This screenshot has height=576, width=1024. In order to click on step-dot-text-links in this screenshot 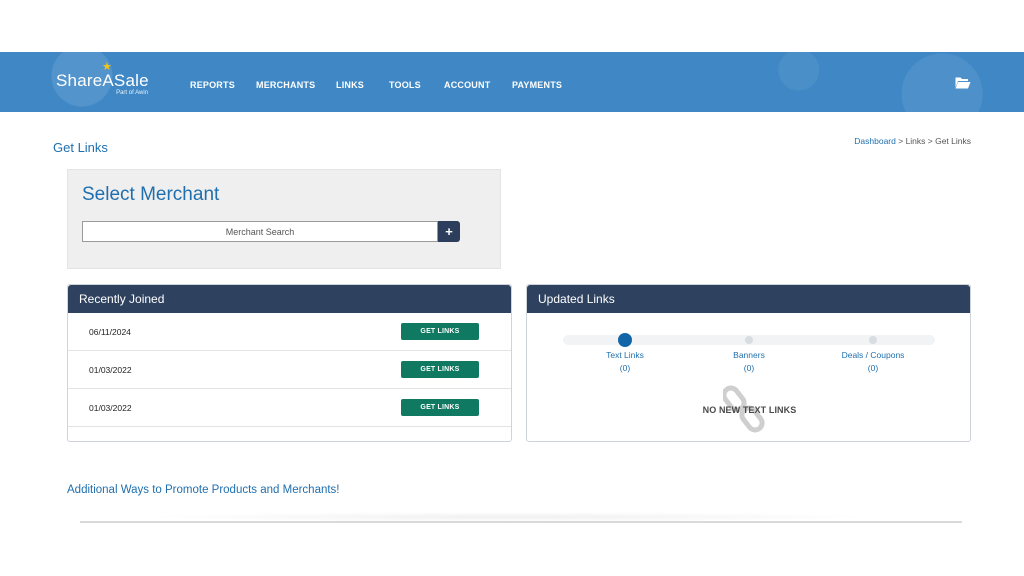, I will do `click(625, 340)`.